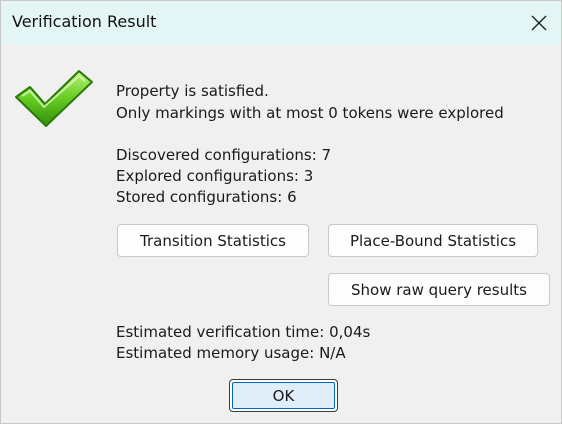  I want to click on close-icon, so click(539, 23).